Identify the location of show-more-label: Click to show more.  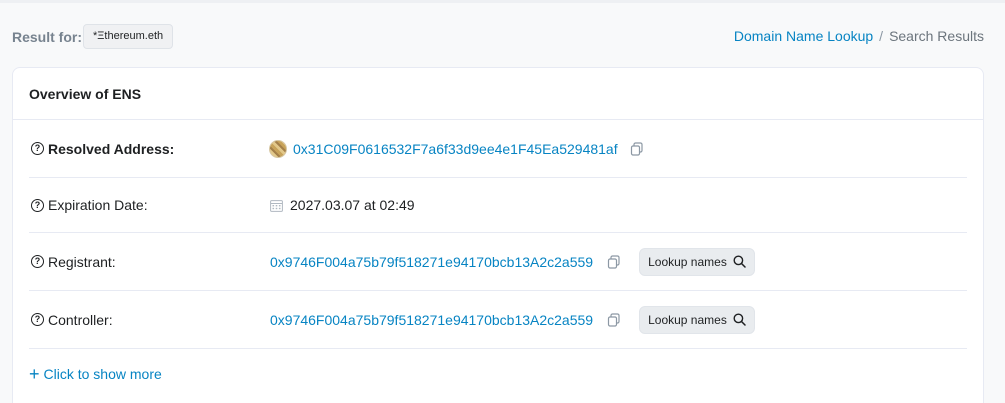
(102, 374).